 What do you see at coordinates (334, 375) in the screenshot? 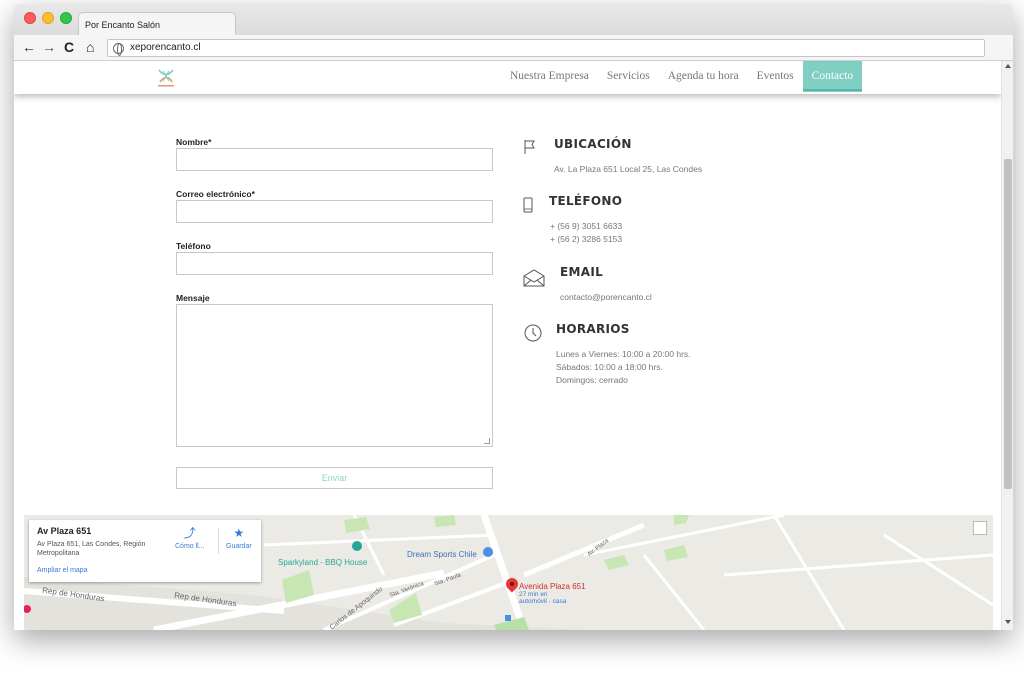
I see `message-textarea` at bounding box center [334, 375].